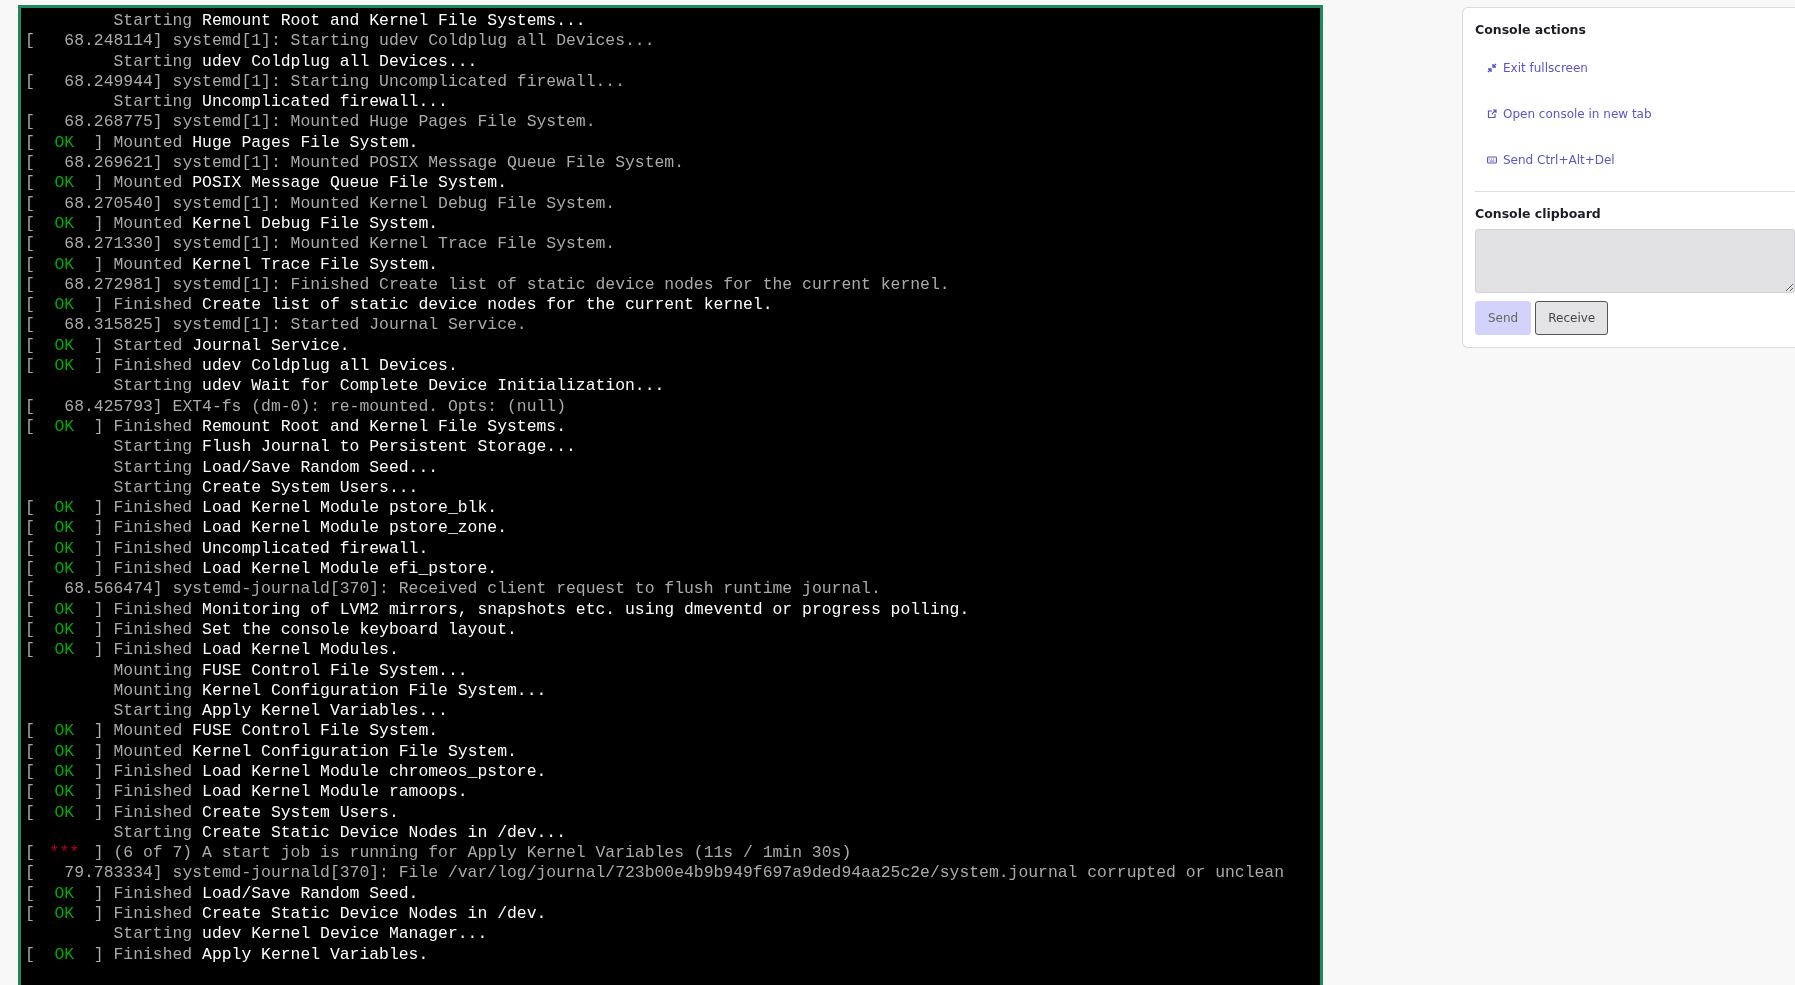 The width and height of the screenshot is (1795, 985). What do you see at coordinates (321, 203) in the screenshot?
I see `console-line: [ 68.270540] systemd[1]: Mounted Kernel Debug File System.` at bounding box center [321, 203].